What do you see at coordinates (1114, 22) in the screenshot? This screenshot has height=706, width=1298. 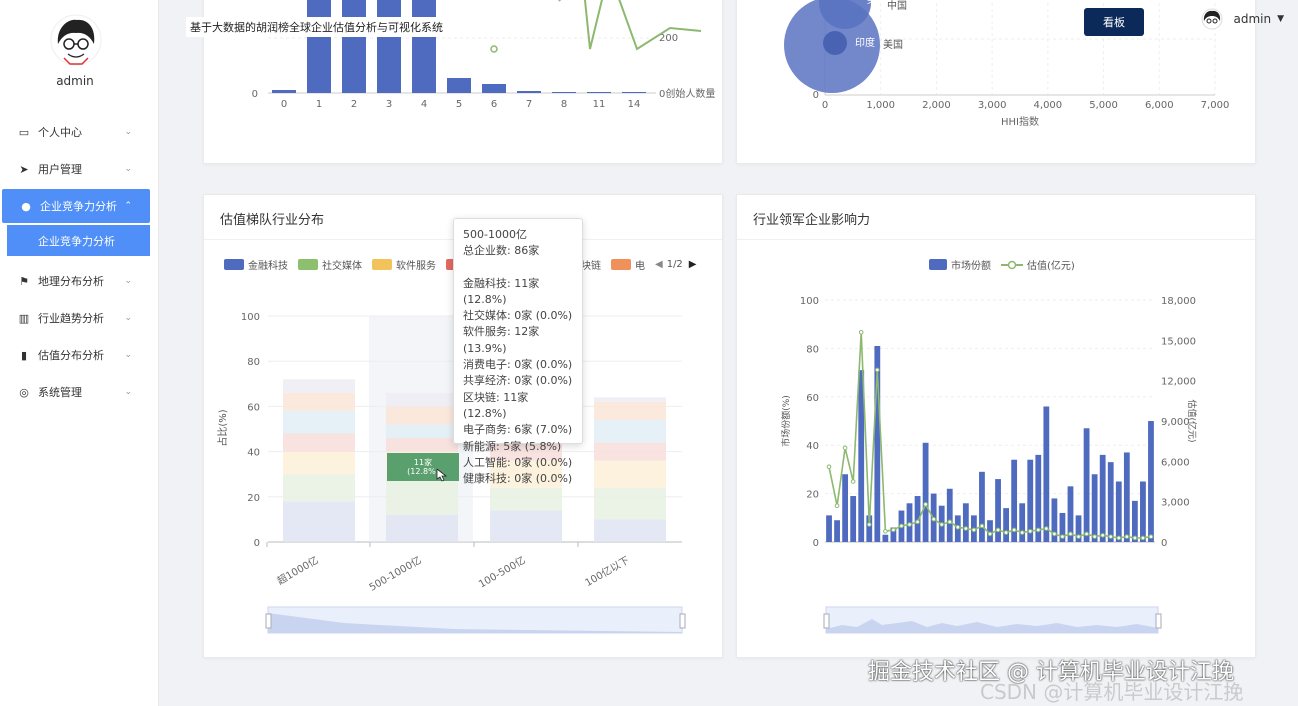 I see `board-button: 看板` at bounding box center [1114, 22].